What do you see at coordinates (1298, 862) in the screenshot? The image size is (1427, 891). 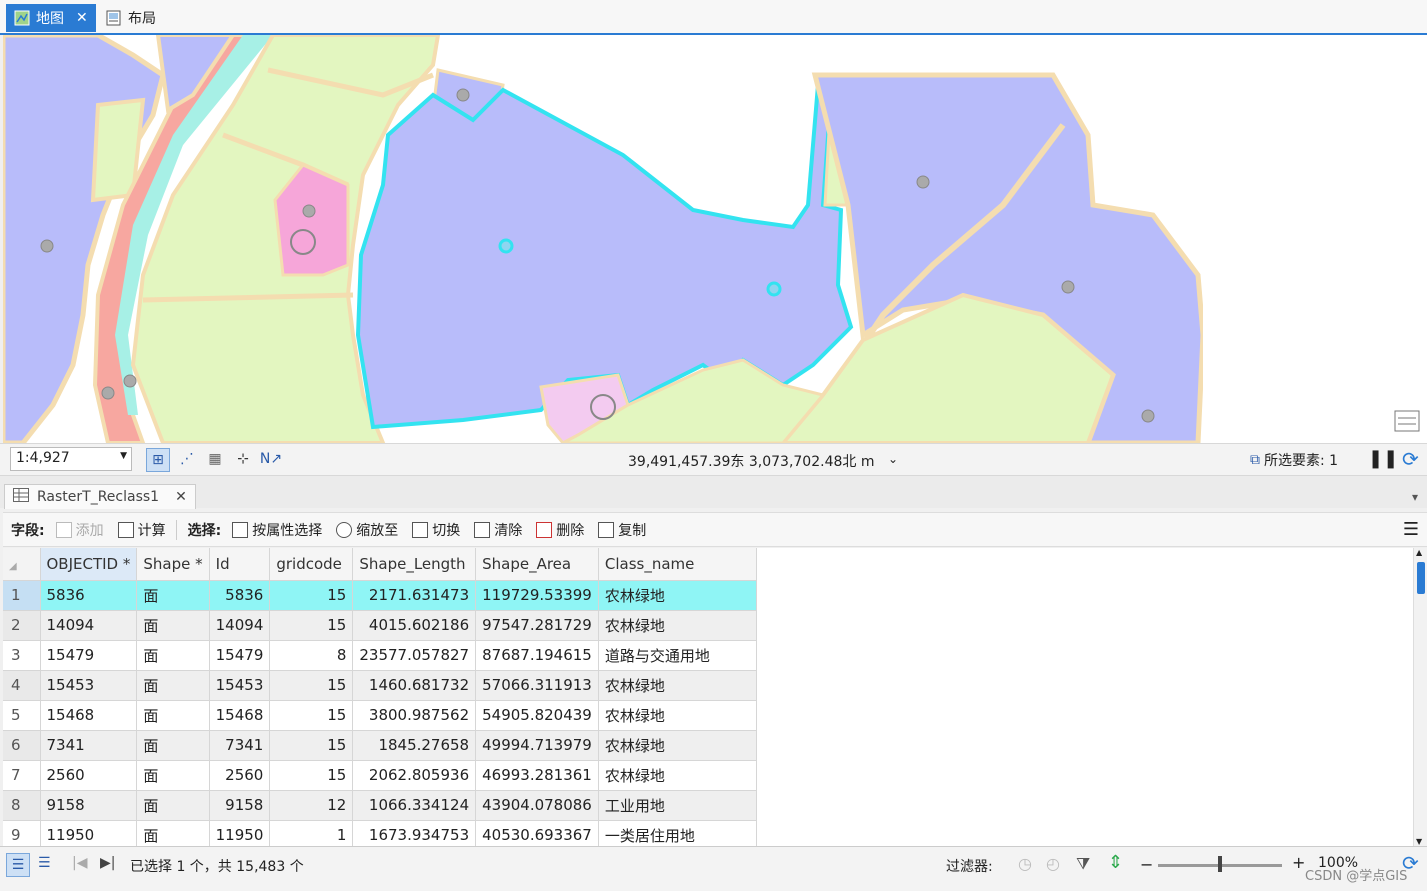 I see `zoom-in-button: +` at bounding box center [1298, 862].